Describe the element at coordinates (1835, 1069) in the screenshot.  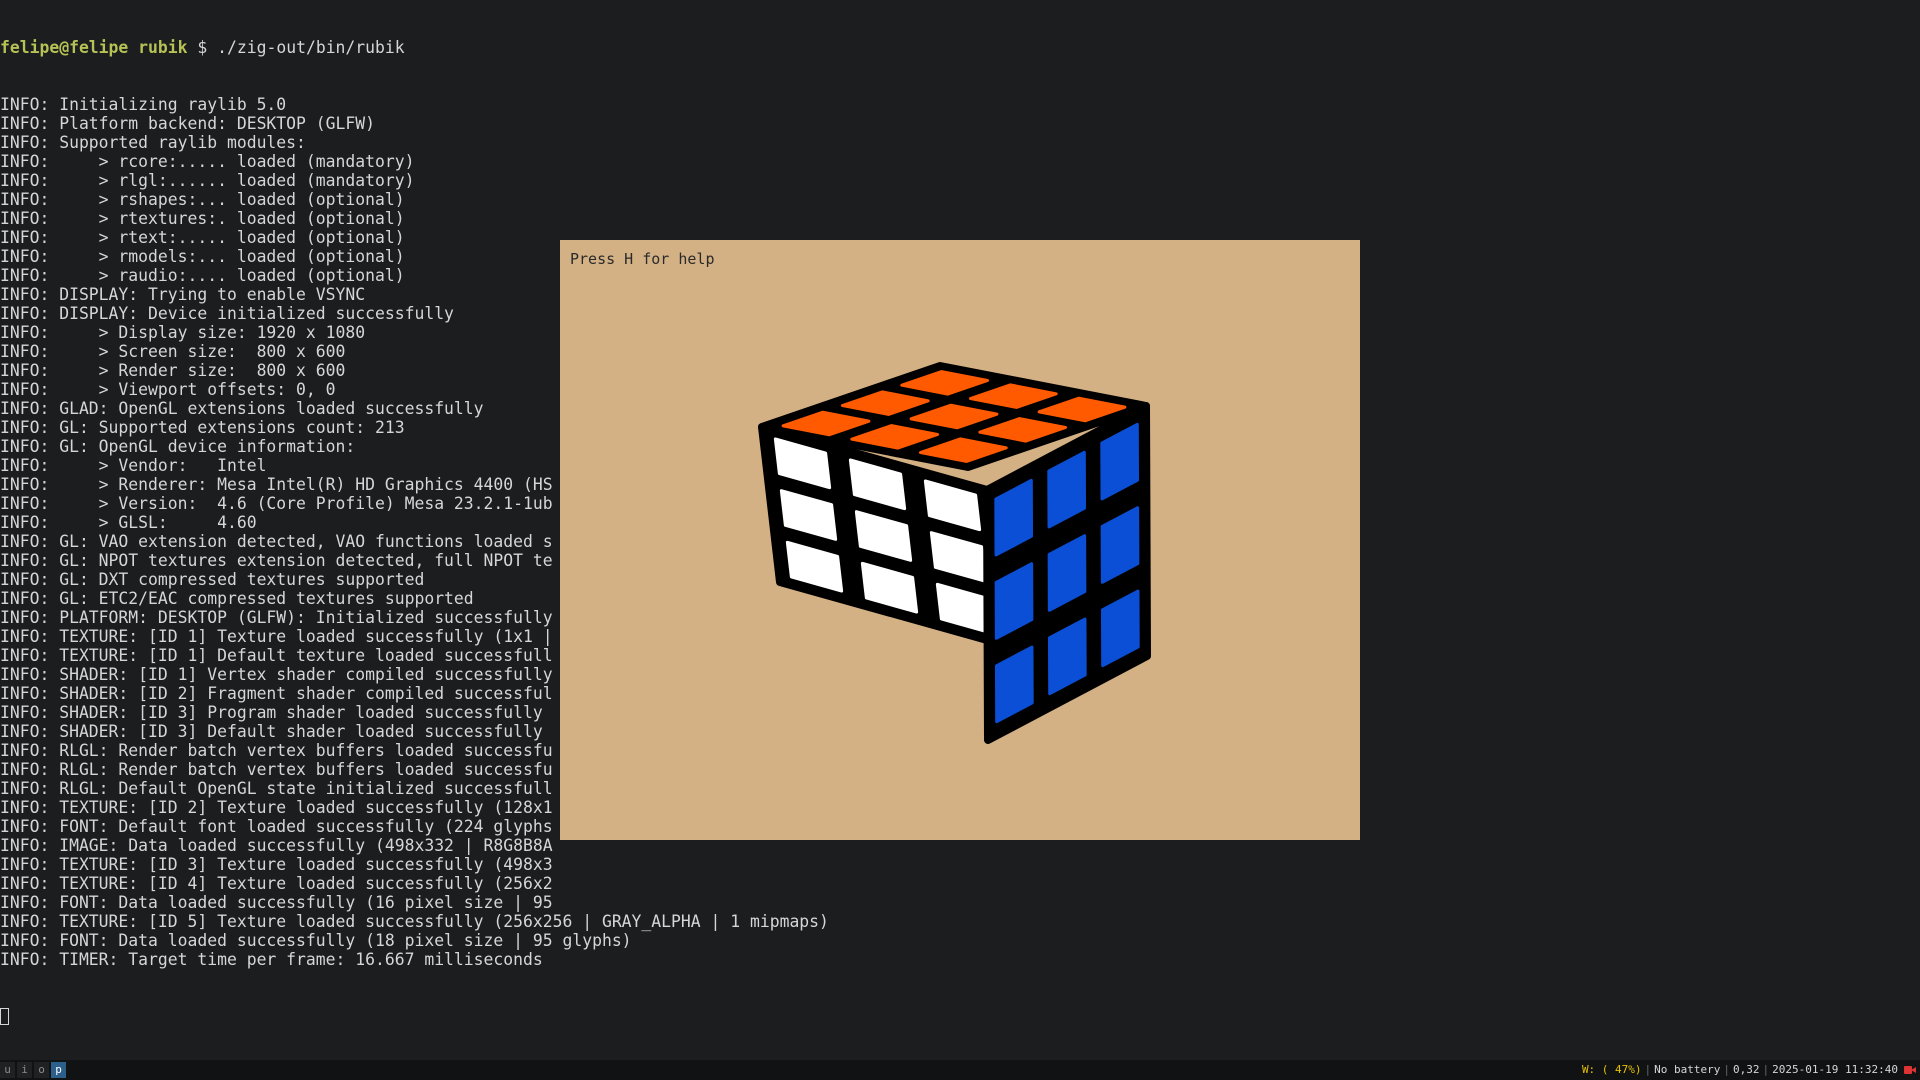
I see `datetime-status: 2025-01-19 11:32:40` at that location.